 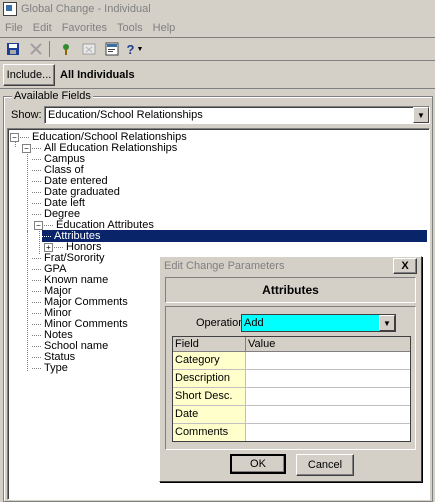 What do you see at coordinates (209, 344) in the screenshot?
I see `col-field-header: Field` at bounding box center [209, 344].